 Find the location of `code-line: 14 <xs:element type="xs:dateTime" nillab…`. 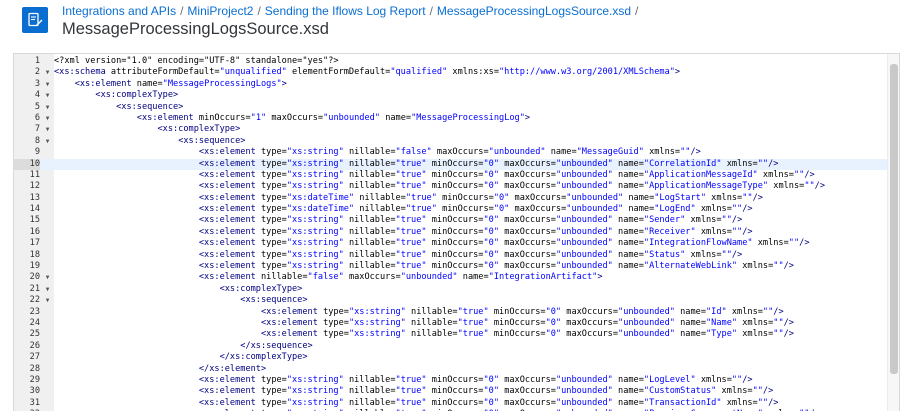

code-line: 14 <xs:element type="xs:dateTime" nillab… is located at coordinates (450, 209).